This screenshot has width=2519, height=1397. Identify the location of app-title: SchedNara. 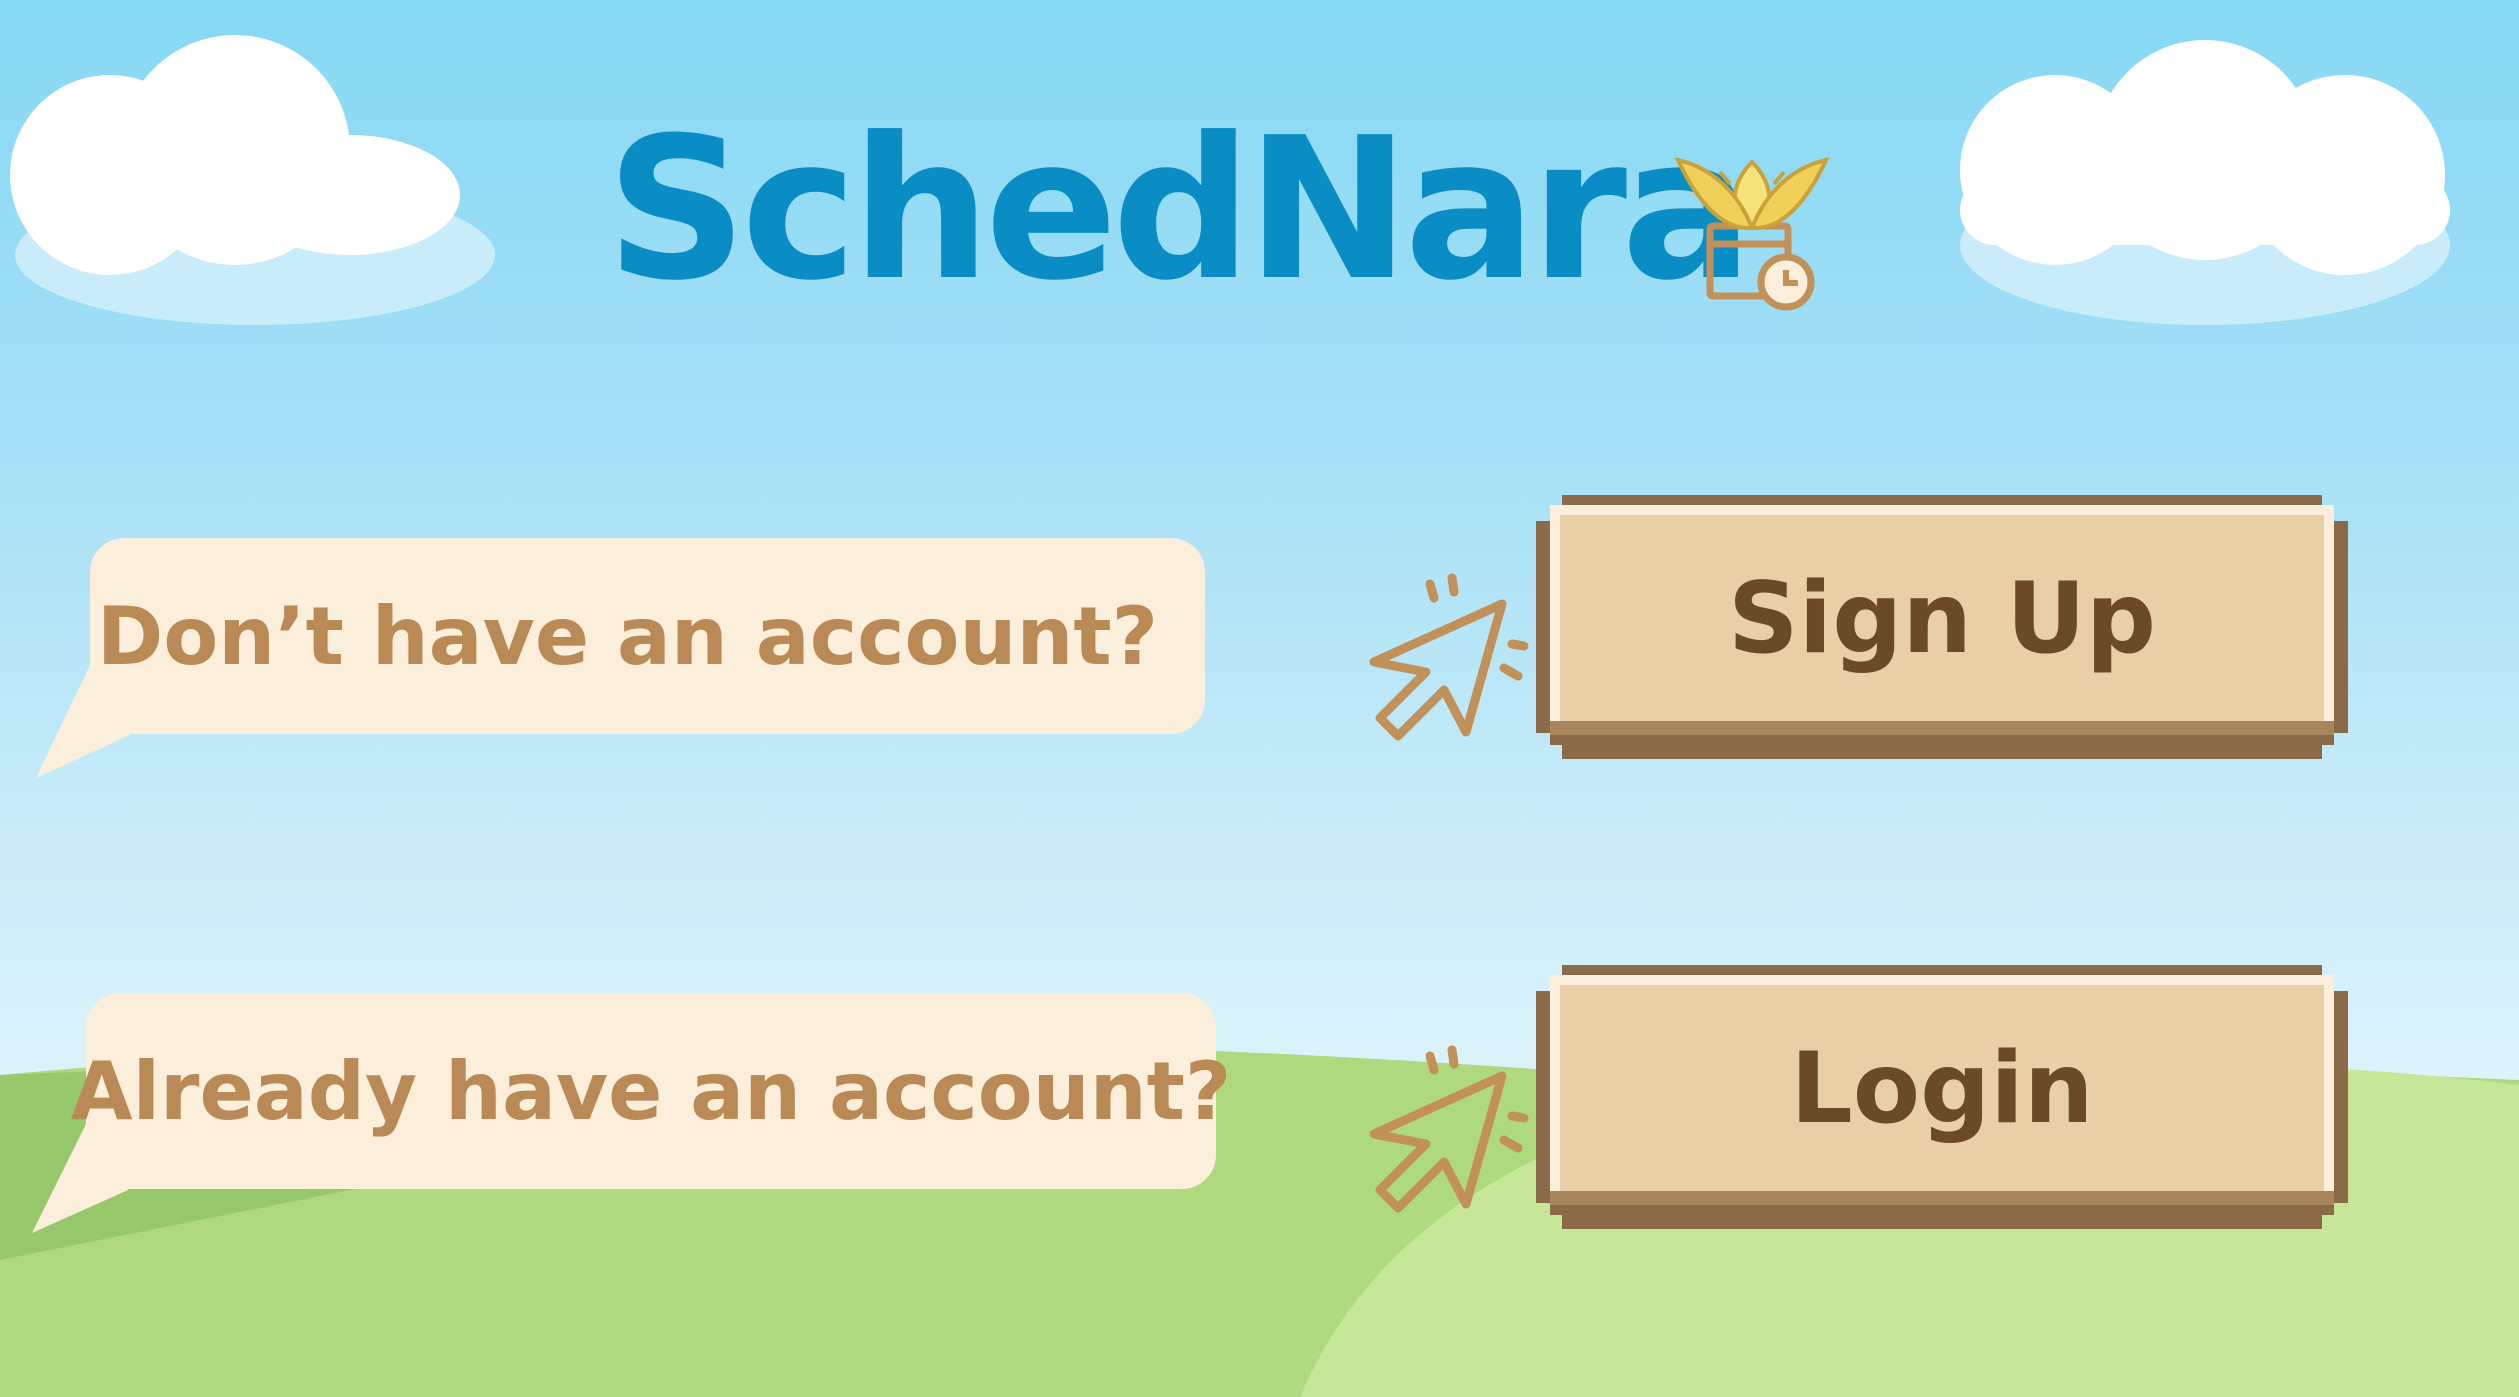
(1179, 210).